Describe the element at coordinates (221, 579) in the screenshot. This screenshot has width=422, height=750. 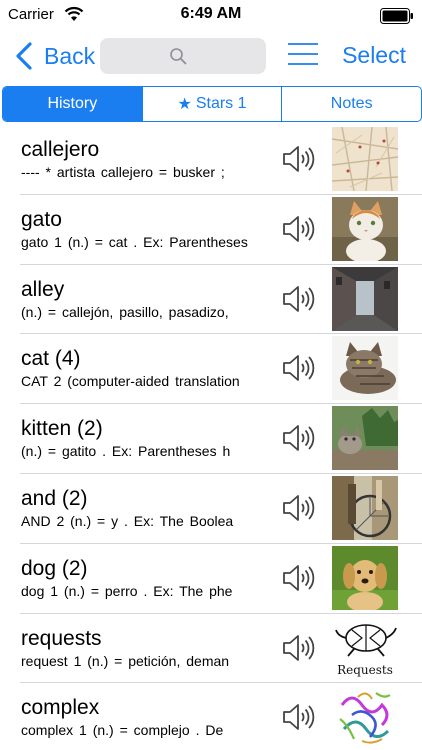
I see `list-item: dog (2) dog 1 (n.) = perro . Ex: The phe` at that location.